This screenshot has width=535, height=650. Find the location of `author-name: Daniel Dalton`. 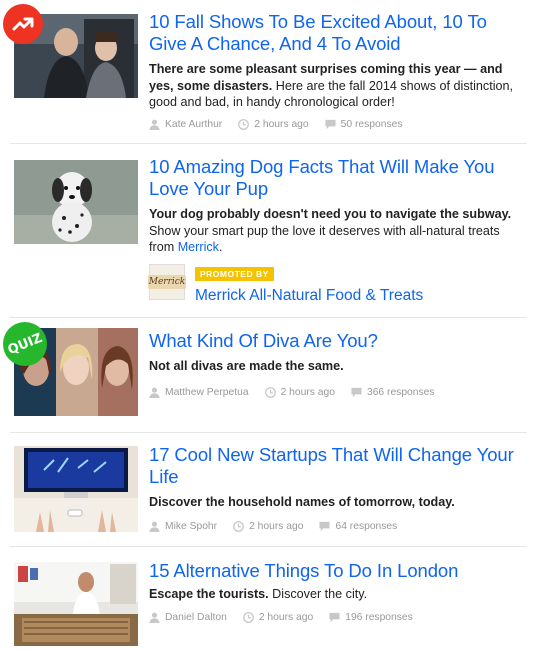

author-name: Daniel Dalton is located at coordinates (196, 617).